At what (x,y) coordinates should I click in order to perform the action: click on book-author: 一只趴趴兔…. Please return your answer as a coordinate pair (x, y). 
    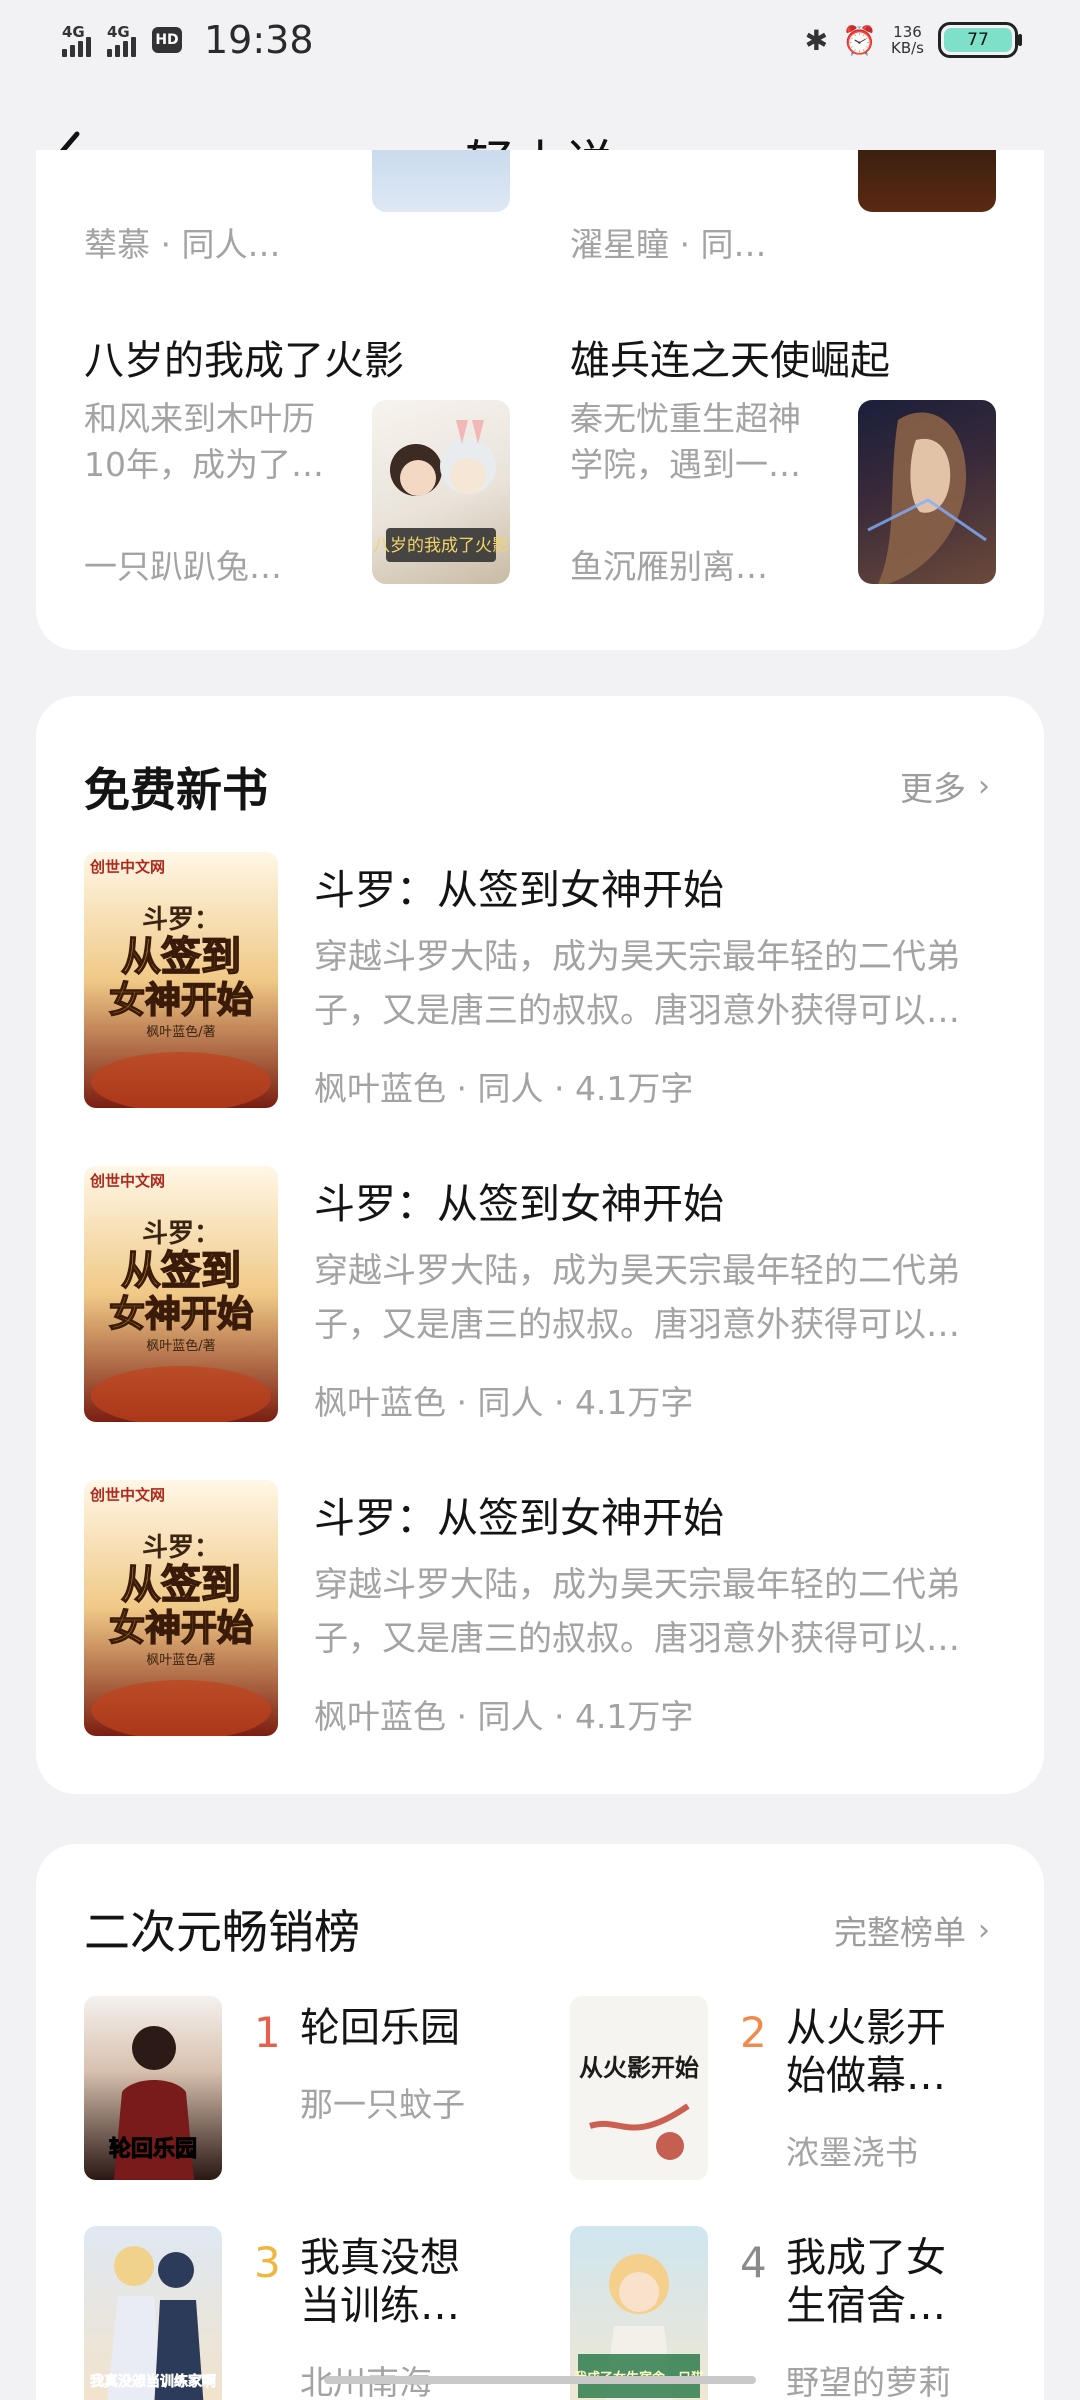
    Looking at the image, I should click on (183, 566).